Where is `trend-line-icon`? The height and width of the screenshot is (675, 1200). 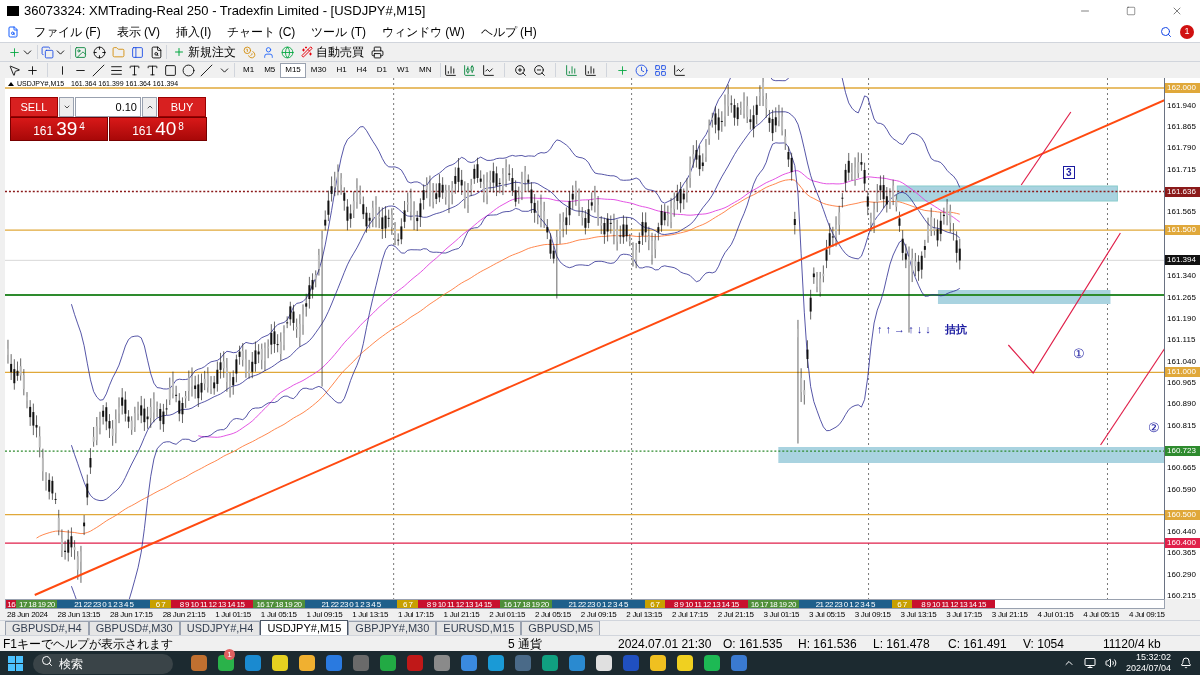
trend-line-icon is located at coordinates (98, 70).